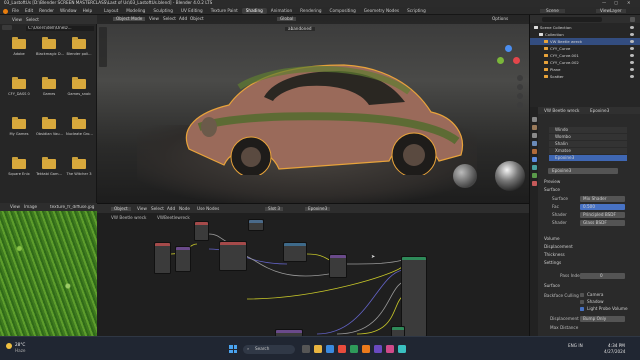  What do you see at coordinates (585, 48) in the screenshot?
I see `outliner-item: CYY_Curve` at bounding box center [585, 48].